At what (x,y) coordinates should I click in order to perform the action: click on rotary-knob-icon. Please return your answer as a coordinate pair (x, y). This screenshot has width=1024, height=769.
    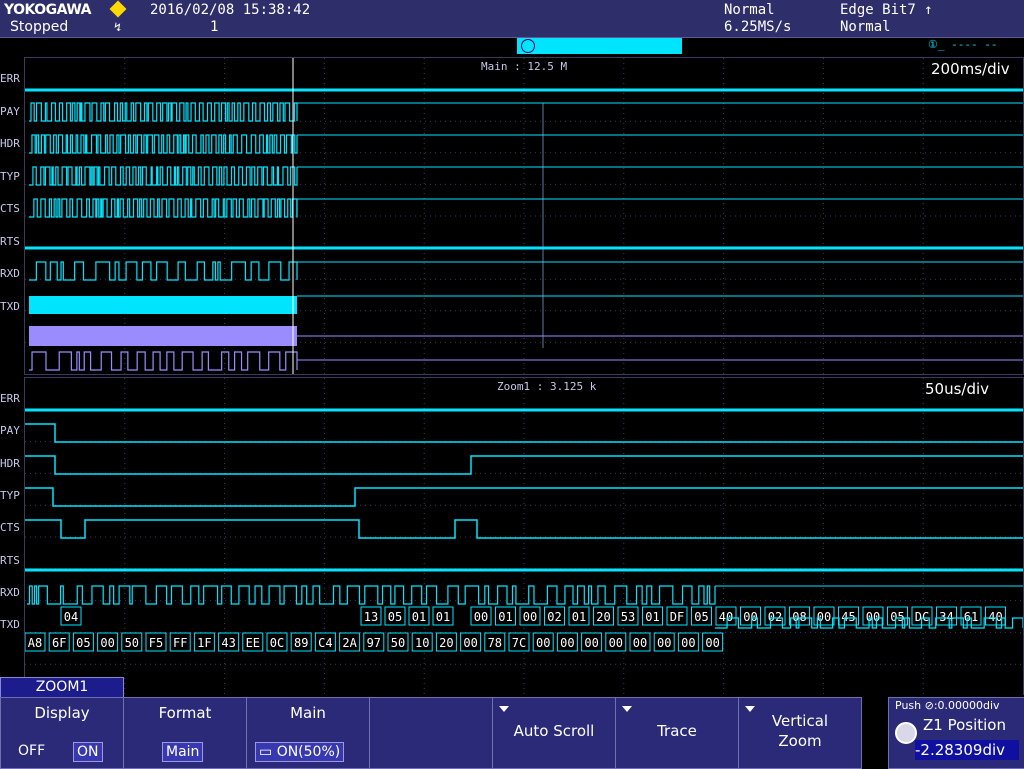
    Looking at the image, I should click on (906, 733).